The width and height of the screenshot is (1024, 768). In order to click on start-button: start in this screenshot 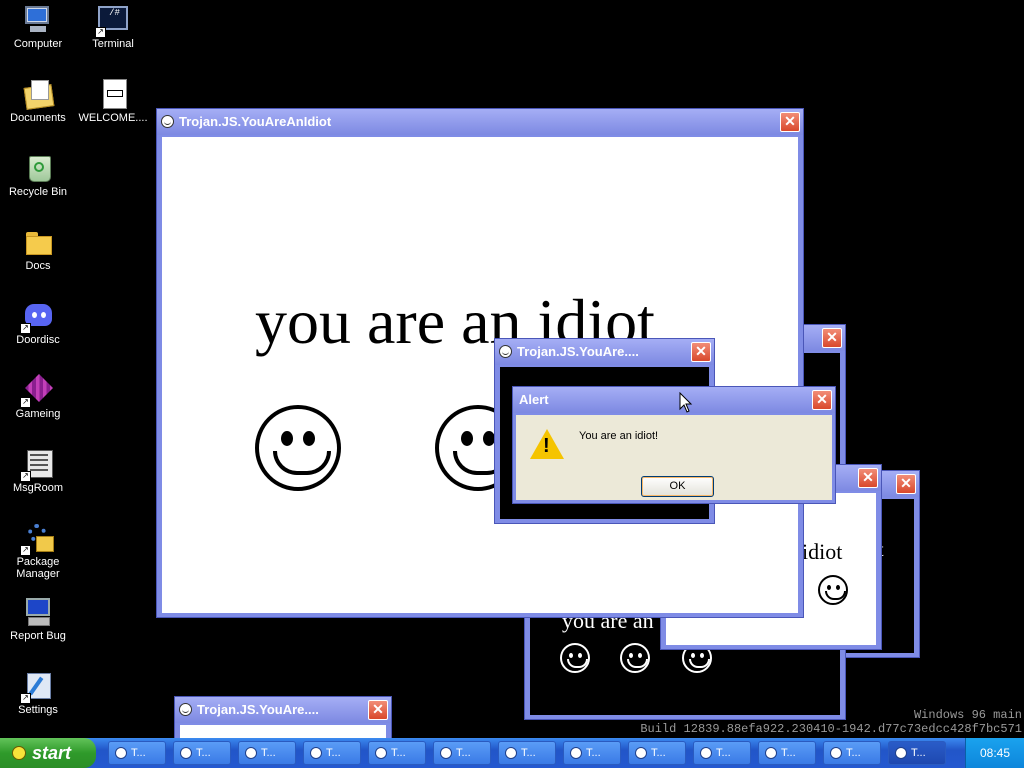, I will do `click(48, 753)`.